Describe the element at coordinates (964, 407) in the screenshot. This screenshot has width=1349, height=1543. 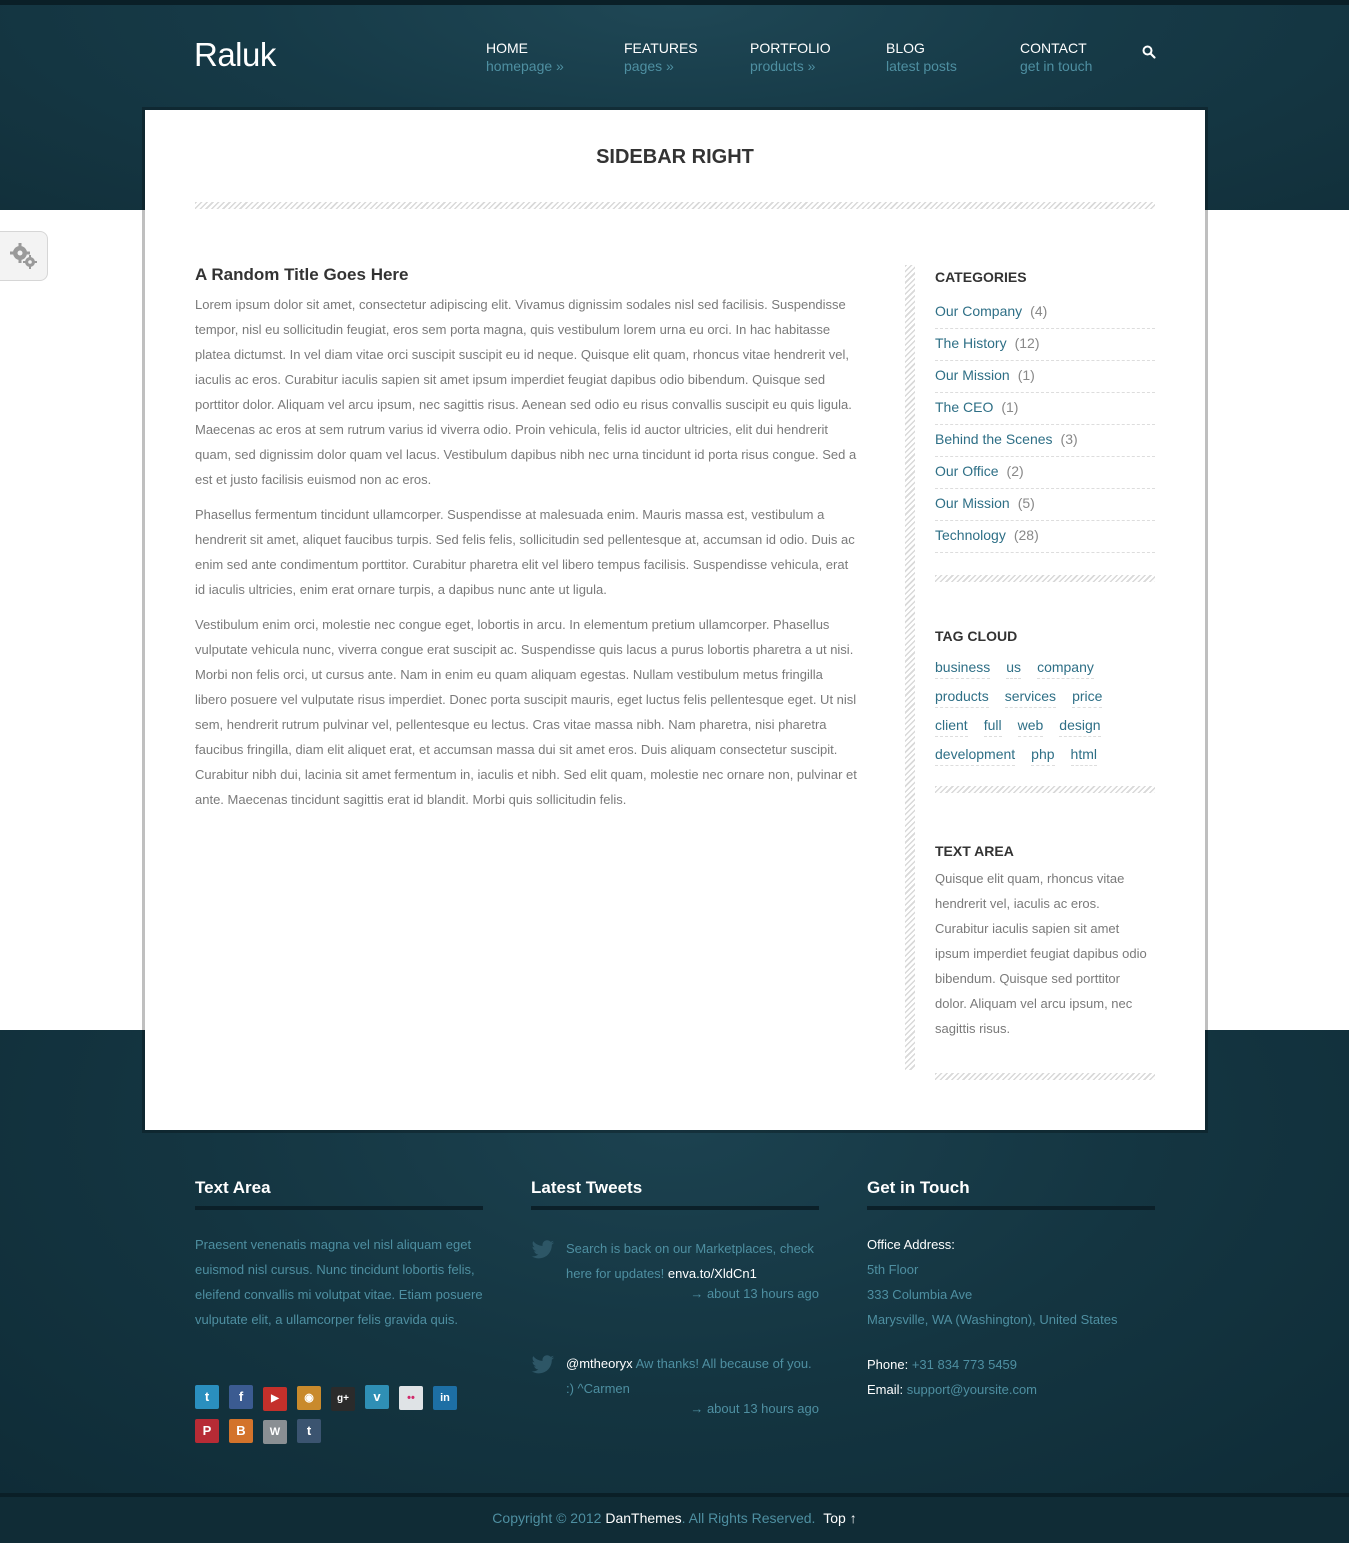
I see `category-name: The CEO` at that location.